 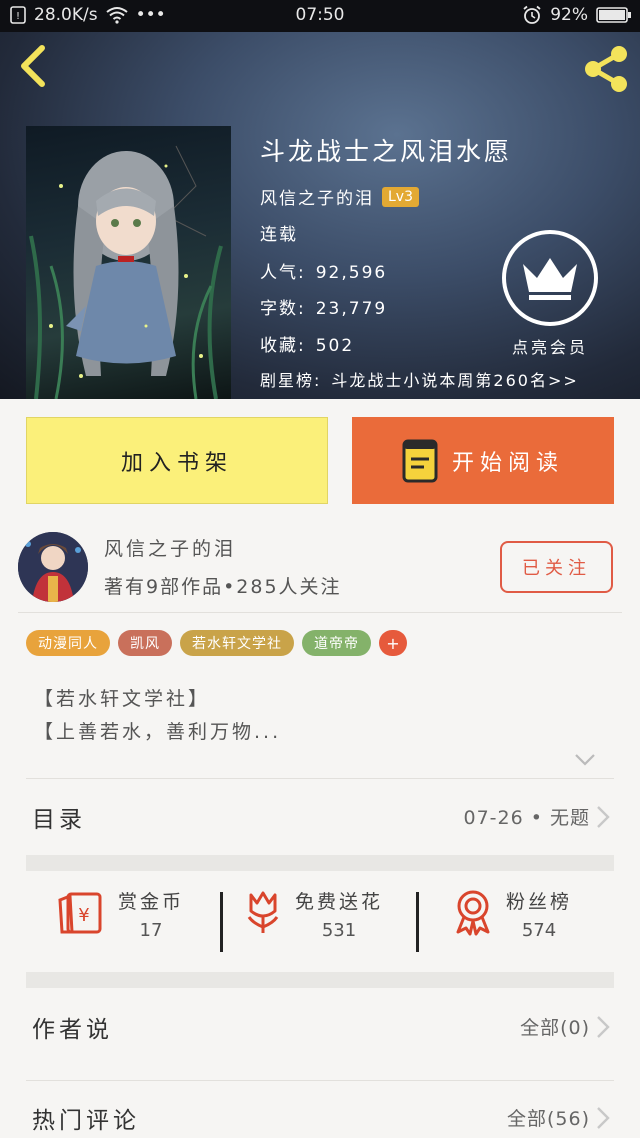 What do you see at coordinates (283, 346) in the screenshot?
I see `favorites-label: 收藏:` at bounding box center [283, 346].